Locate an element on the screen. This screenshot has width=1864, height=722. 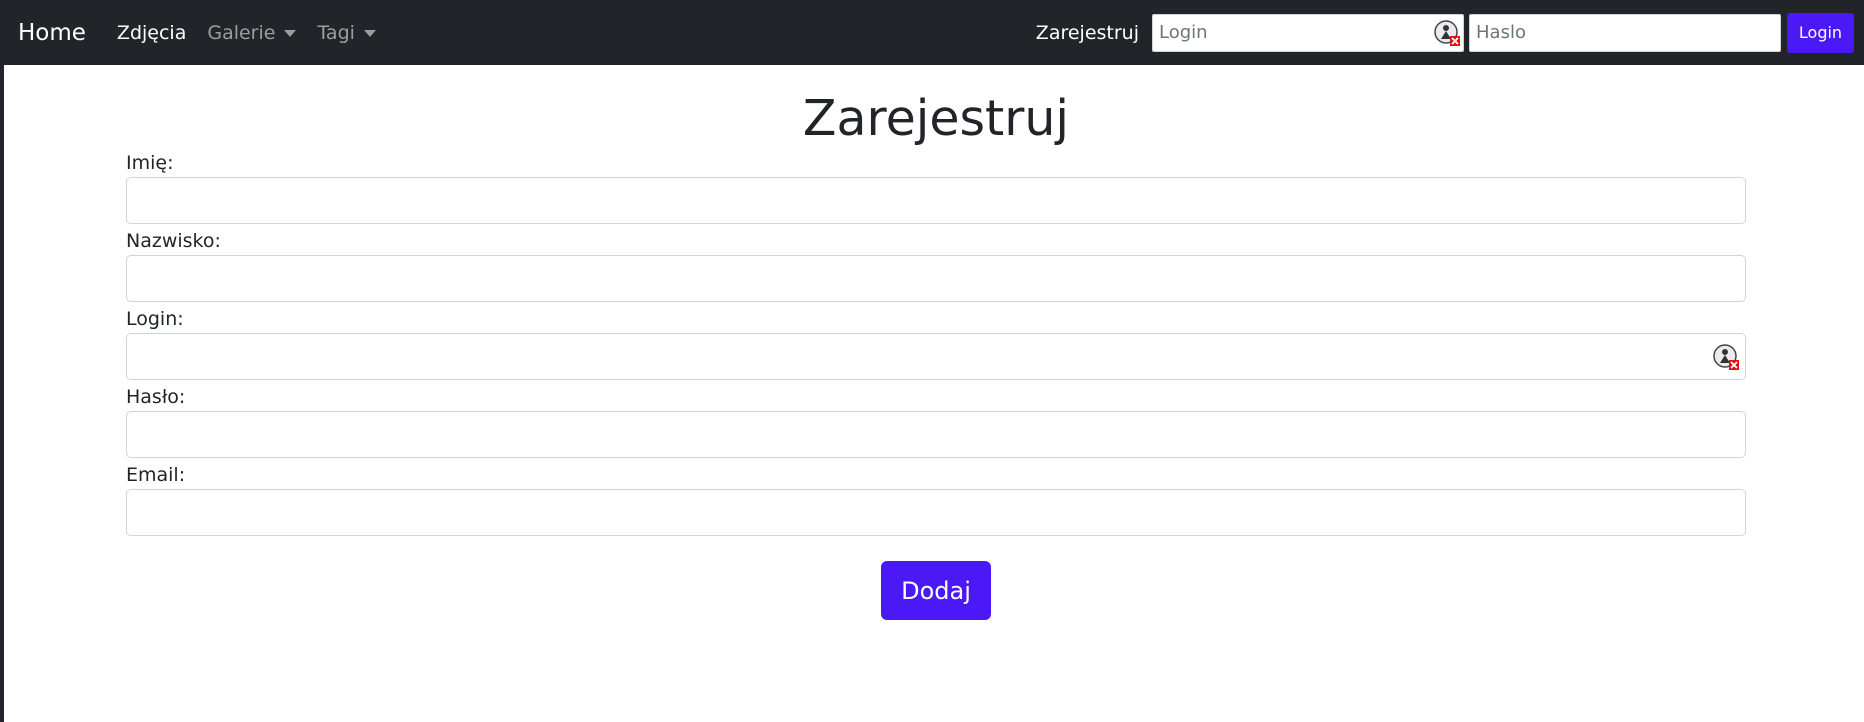
field-label: Hasło: is located at coordinates (156, 397).